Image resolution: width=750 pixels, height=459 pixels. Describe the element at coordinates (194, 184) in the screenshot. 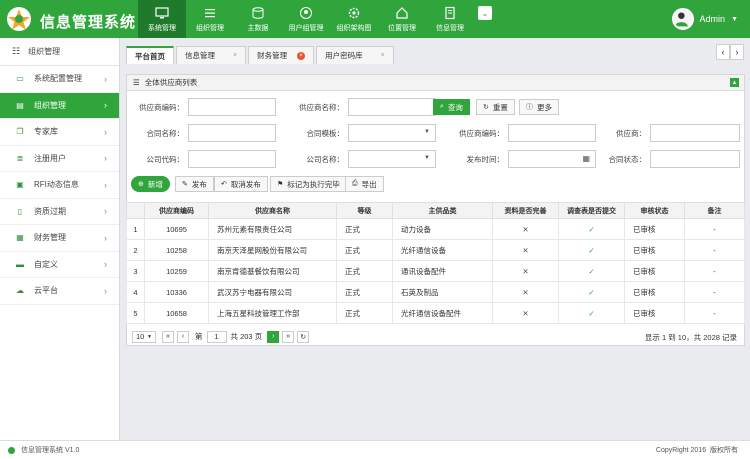

I see `publish-button: ✎ 发布` at that location.